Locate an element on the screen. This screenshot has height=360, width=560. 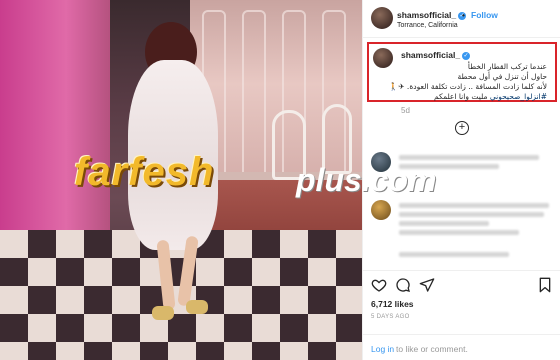
login-footer: Log in to like or comment. is located at coordinates (461, 347).